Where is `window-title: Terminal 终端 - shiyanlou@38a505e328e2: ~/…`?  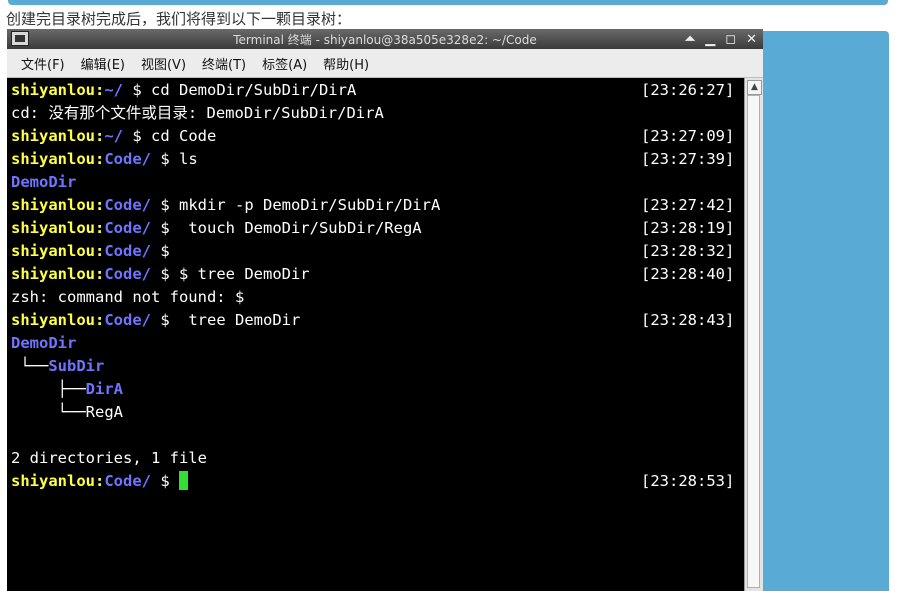 window-title: Terminal 终端 - shiyanlou@38a505e328e2: ~/… is located at coordinates (385, 40).